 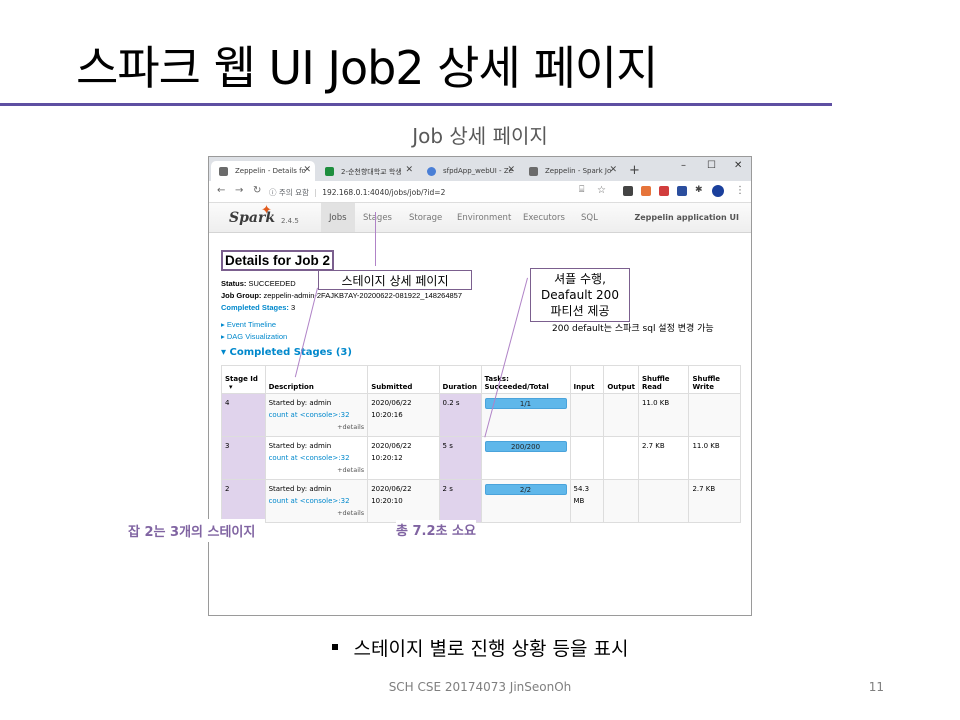 I want to click on reload-icon: ↻, so click(x=257, y=190).